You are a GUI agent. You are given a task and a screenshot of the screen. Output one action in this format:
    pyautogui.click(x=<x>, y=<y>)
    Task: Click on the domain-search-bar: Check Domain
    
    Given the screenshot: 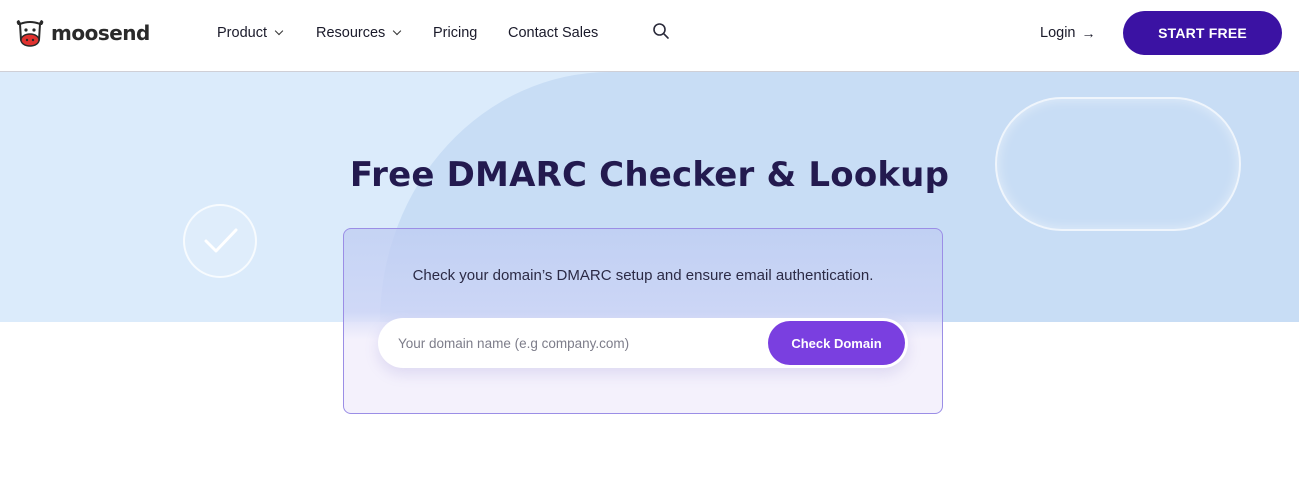 What is the action you would take?
    pyautogui.click(x=643, y=343)
    